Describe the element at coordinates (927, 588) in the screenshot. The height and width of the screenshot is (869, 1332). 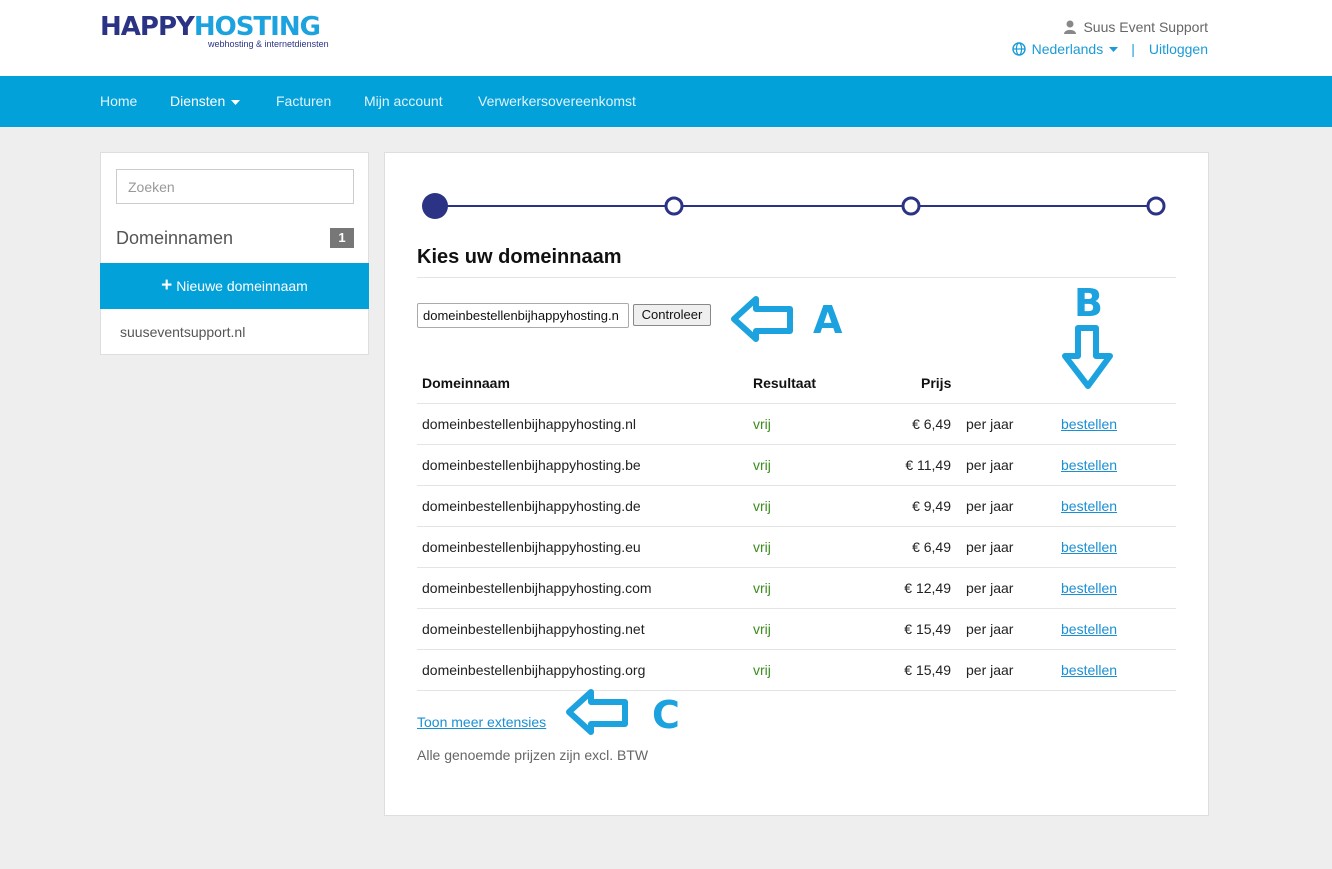
I see `price-cell: € 12,49` at that location.